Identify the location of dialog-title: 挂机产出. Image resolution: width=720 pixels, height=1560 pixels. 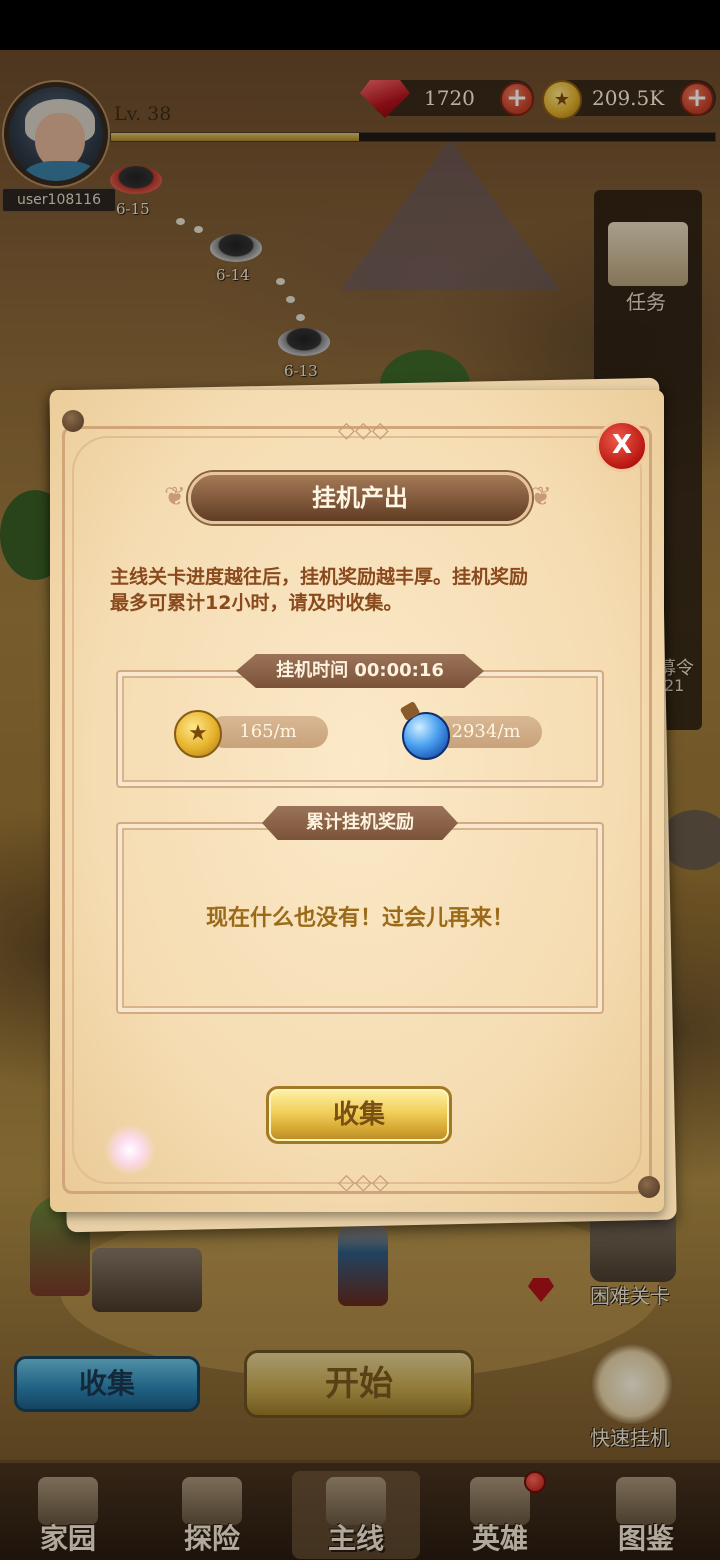
(360, 498).